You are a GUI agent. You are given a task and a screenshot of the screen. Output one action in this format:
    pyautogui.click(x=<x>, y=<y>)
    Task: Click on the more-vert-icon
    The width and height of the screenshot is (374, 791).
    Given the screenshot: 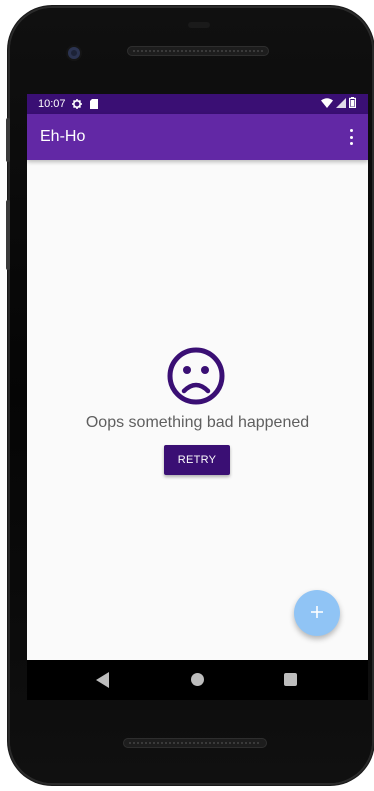 What is the action you would take?
    pyautogui.click(x=351, y=137)
    